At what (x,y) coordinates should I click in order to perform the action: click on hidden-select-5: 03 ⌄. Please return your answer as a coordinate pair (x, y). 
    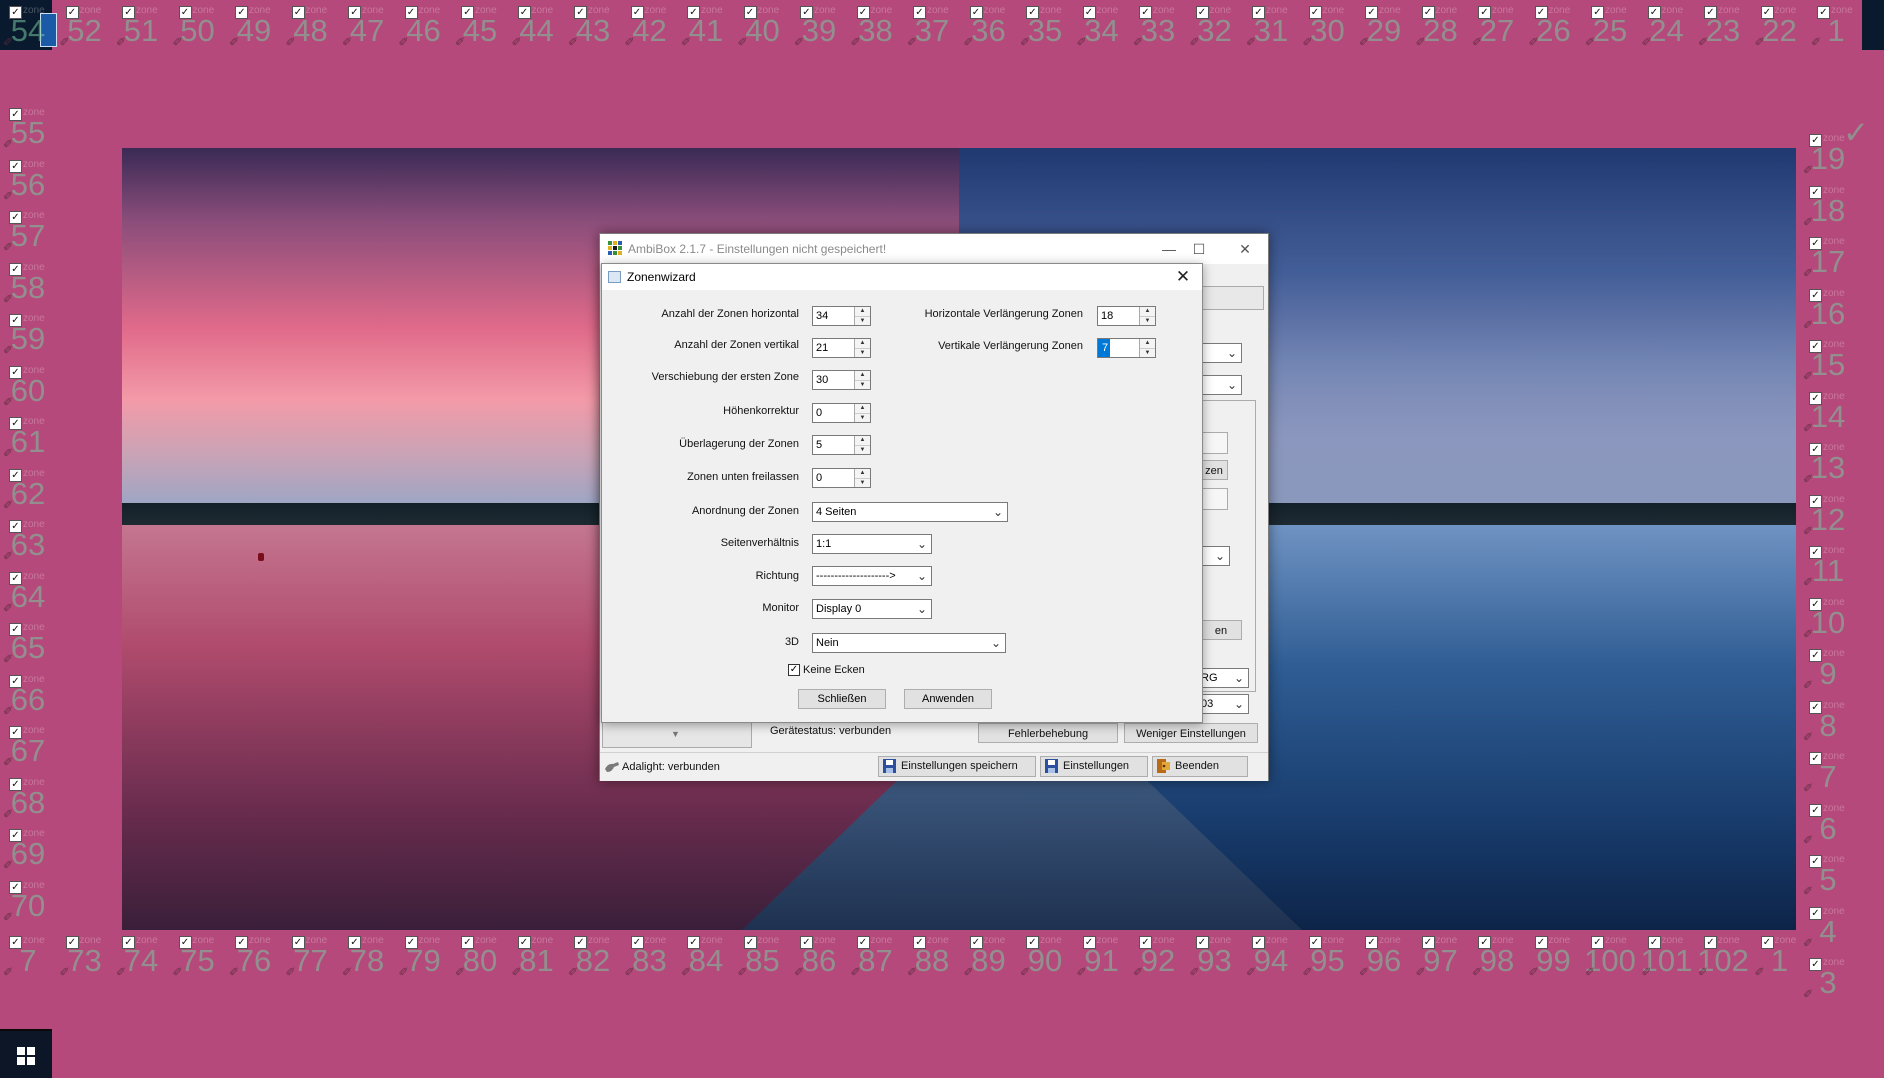
    Looking at the image, I should click on (1224, 704).